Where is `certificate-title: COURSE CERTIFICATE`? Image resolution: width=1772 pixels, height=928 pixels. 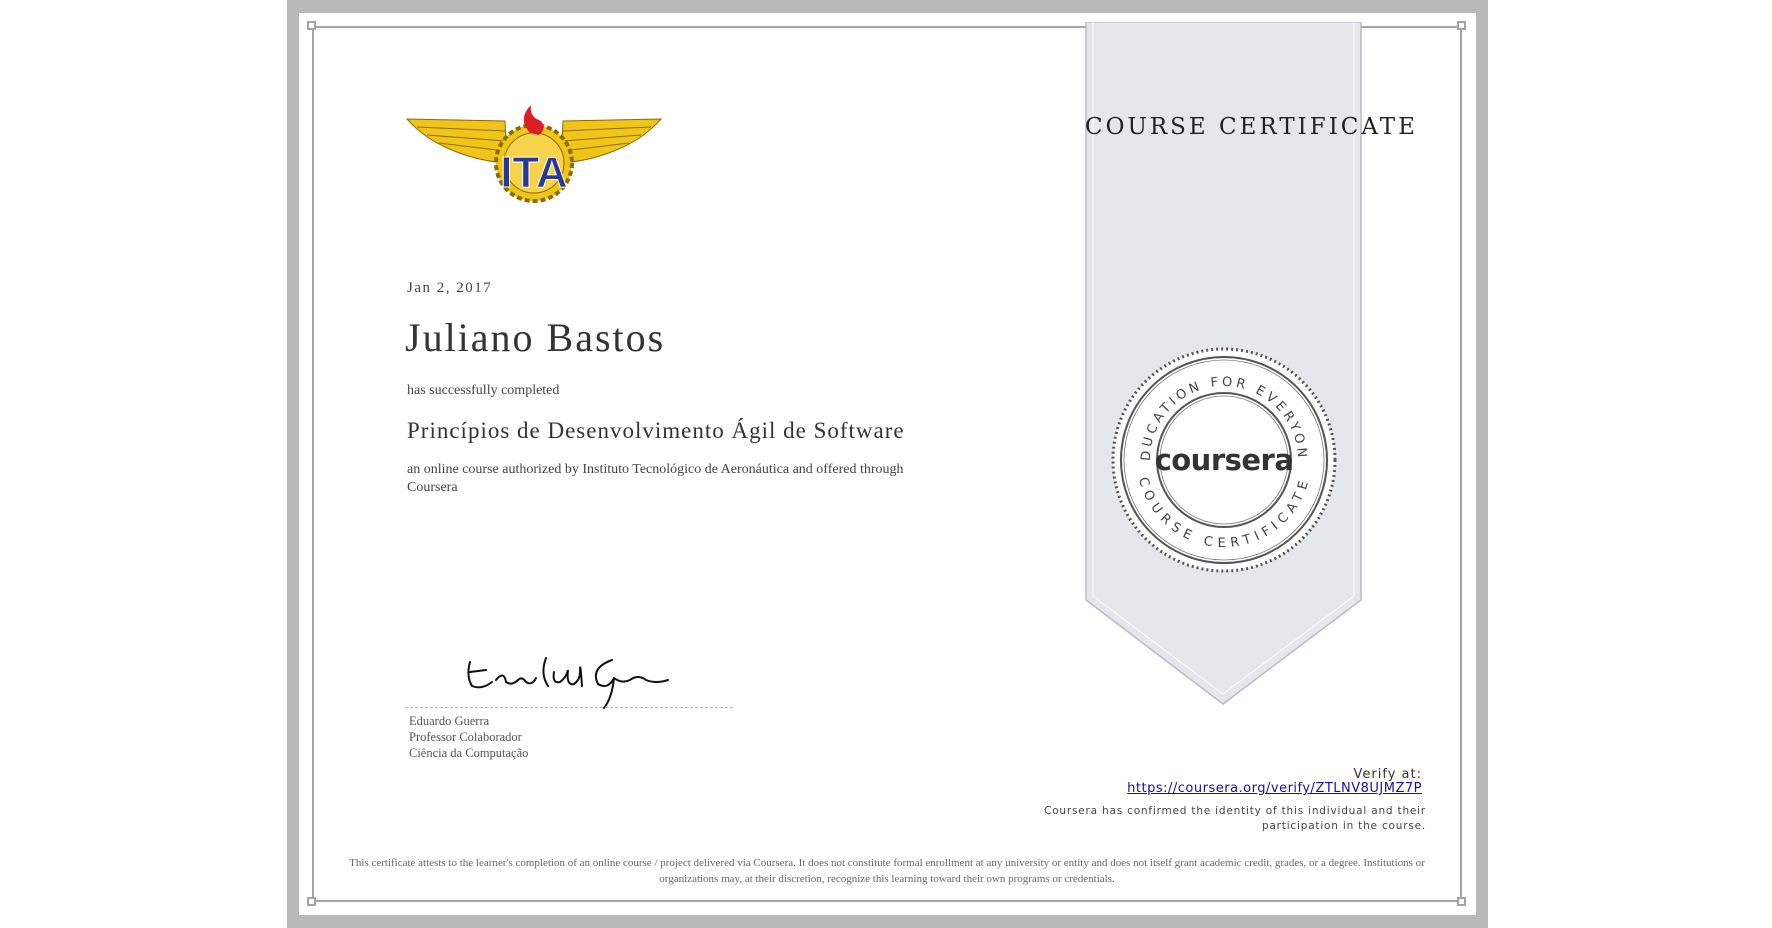 certificate-title: COURSE CERTIFICATE is located at coordinates (1251, 127).